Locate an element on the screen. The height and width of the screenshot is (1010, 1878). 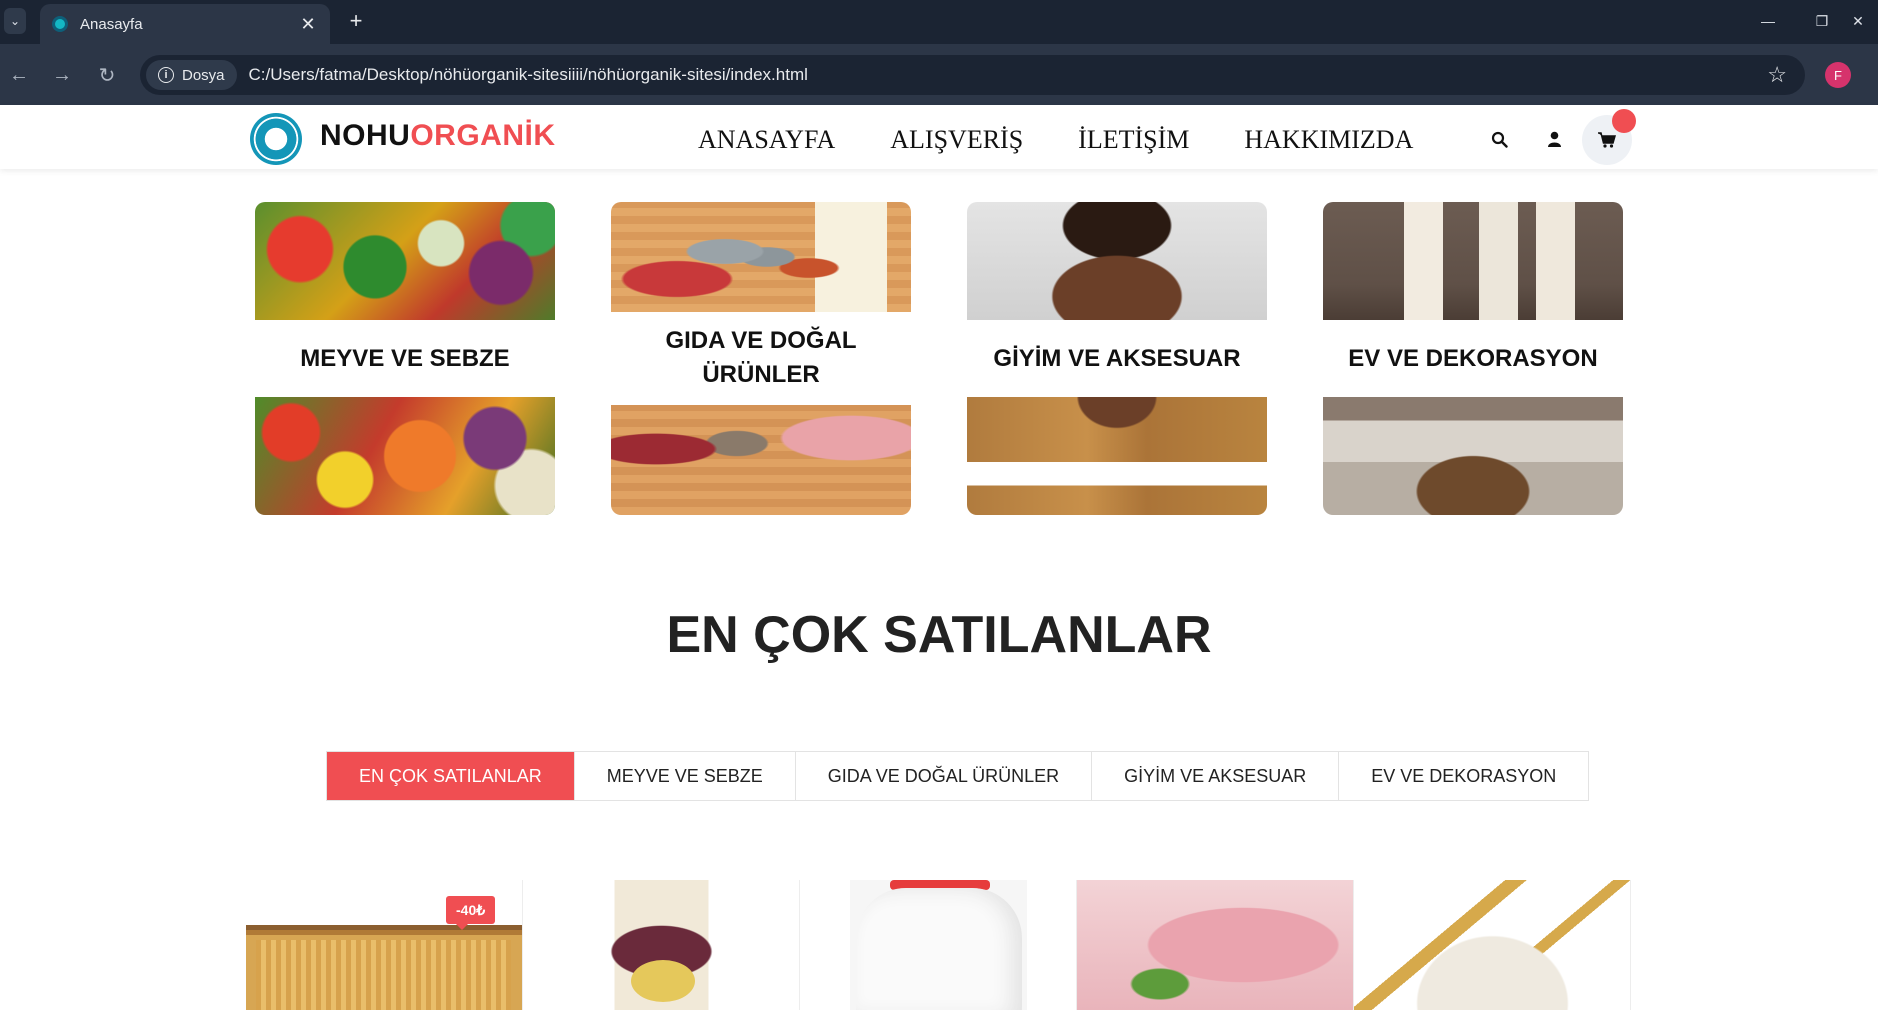
category-card-gida: GIDA VE DOĞAL ÜRÜNLER is located at coordinates (761, 358).